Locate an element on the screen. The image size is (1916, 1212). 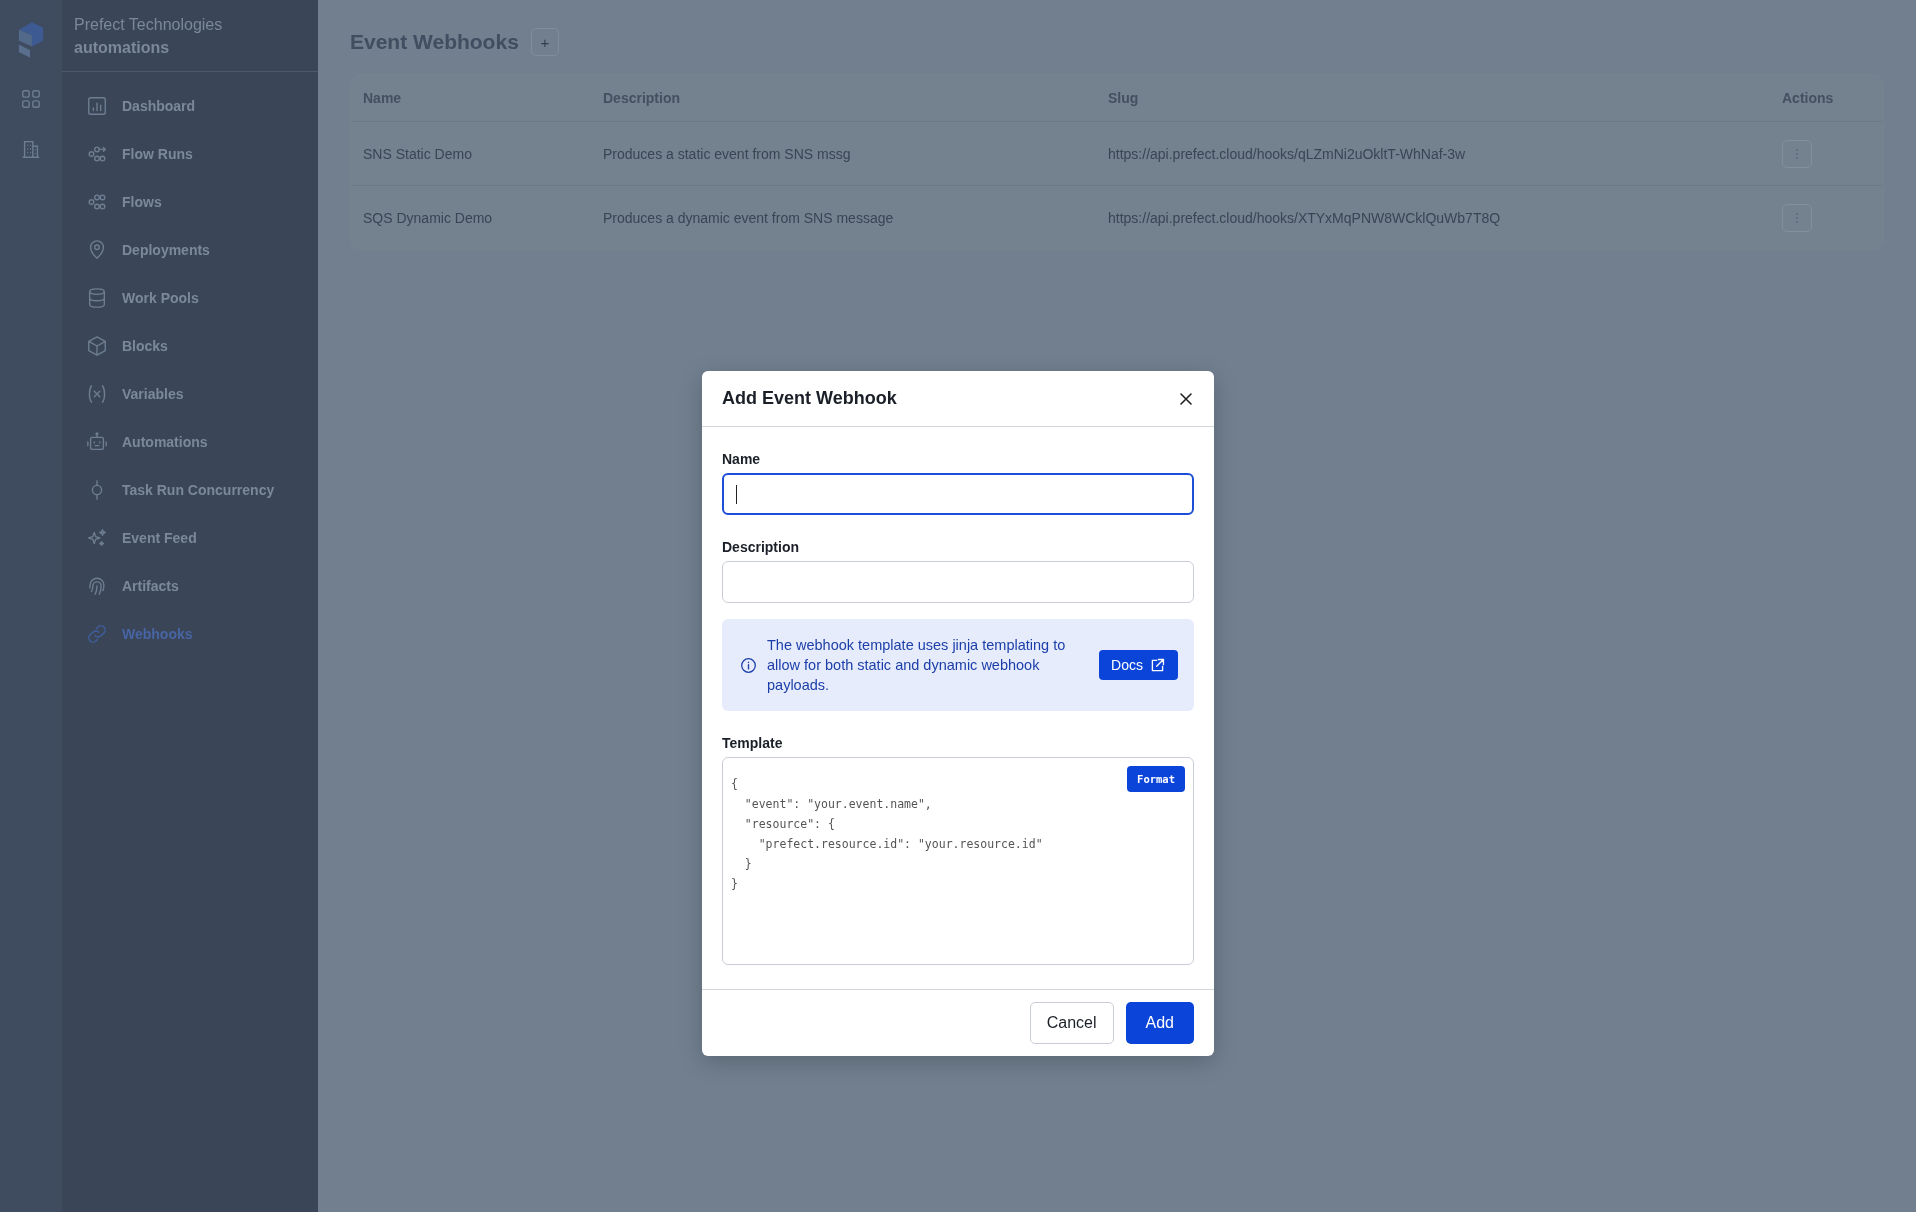
logo-icon is located at coordinates (31, 39).